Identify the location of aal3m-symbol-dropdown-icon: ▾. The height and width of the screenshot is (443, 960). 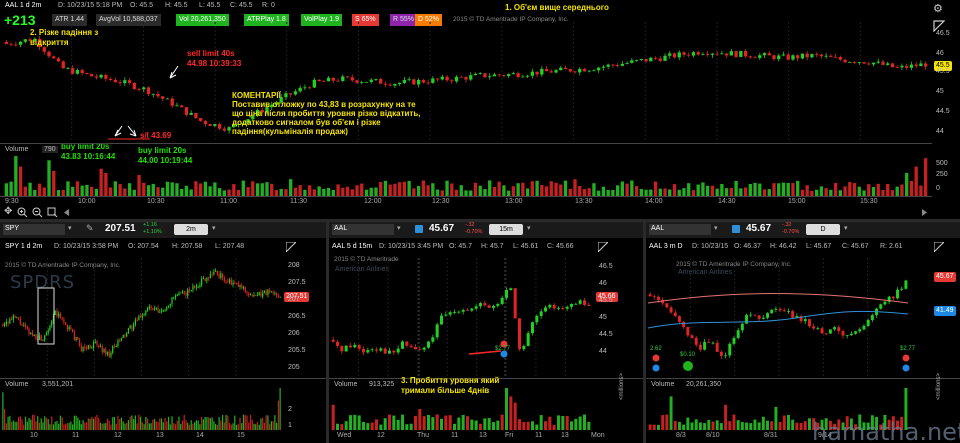
(716, 228).